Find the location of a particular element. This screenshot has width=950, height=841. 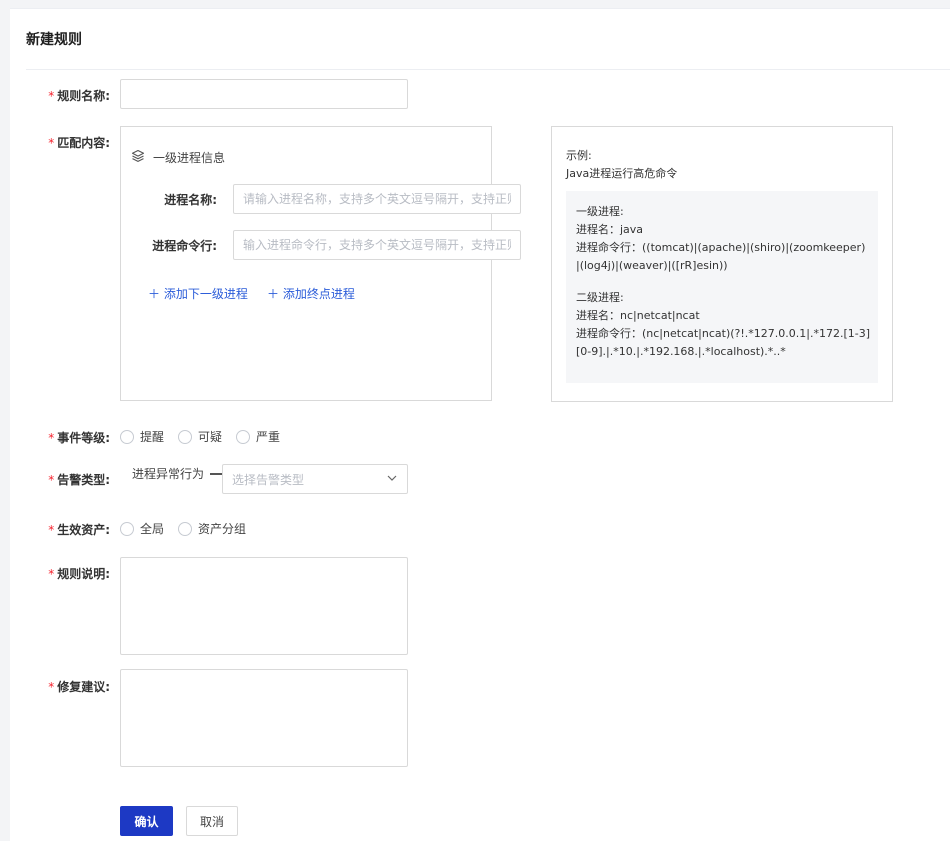

alarm-type-placeholder: 选择告警类型 is located at coordinates (268, 479).